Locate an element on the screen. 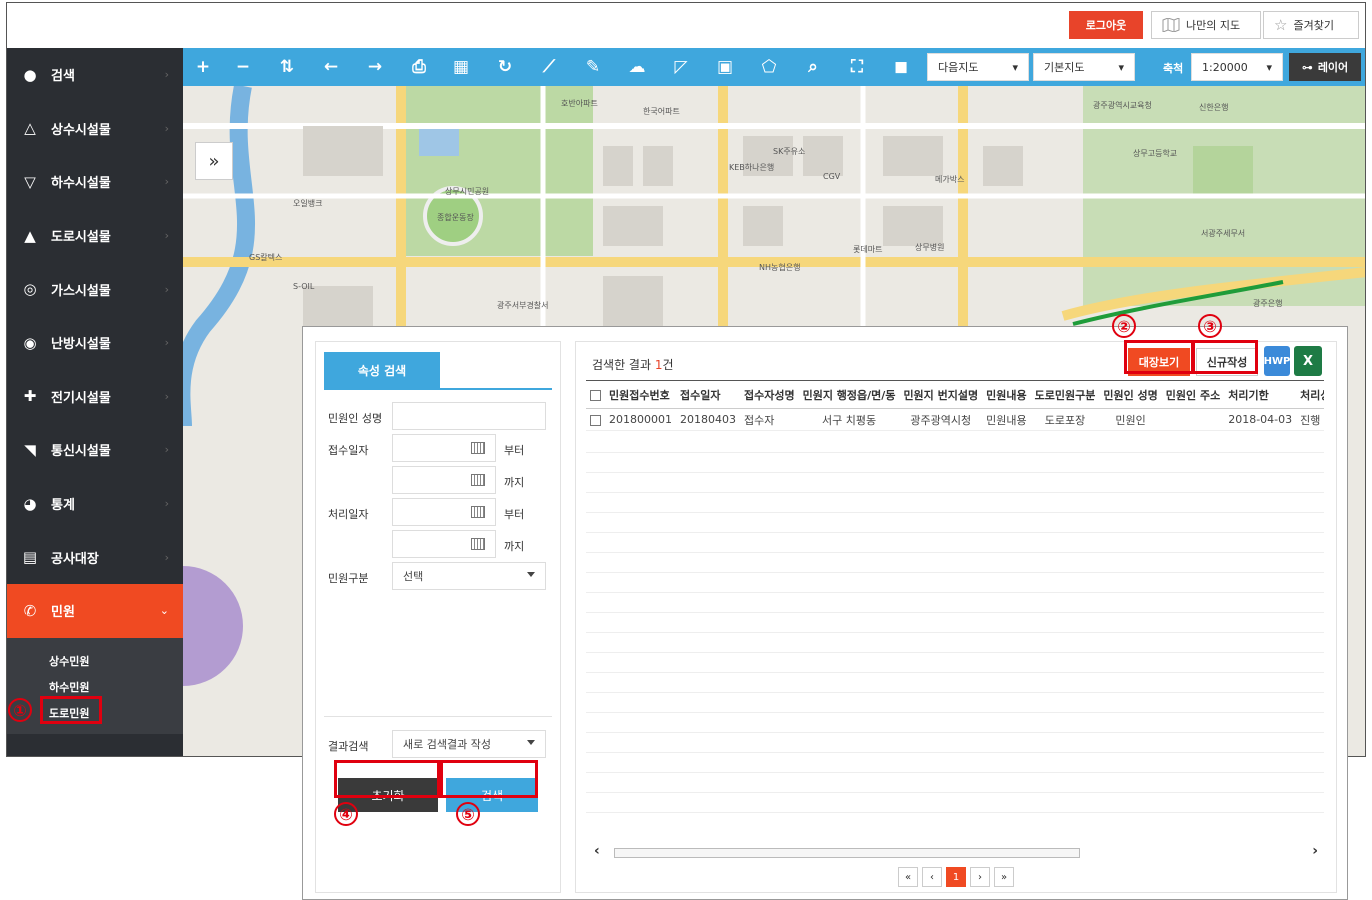 The image size is (1372, 900). star-icon: ☆ is located at coordinates (1281, 25).